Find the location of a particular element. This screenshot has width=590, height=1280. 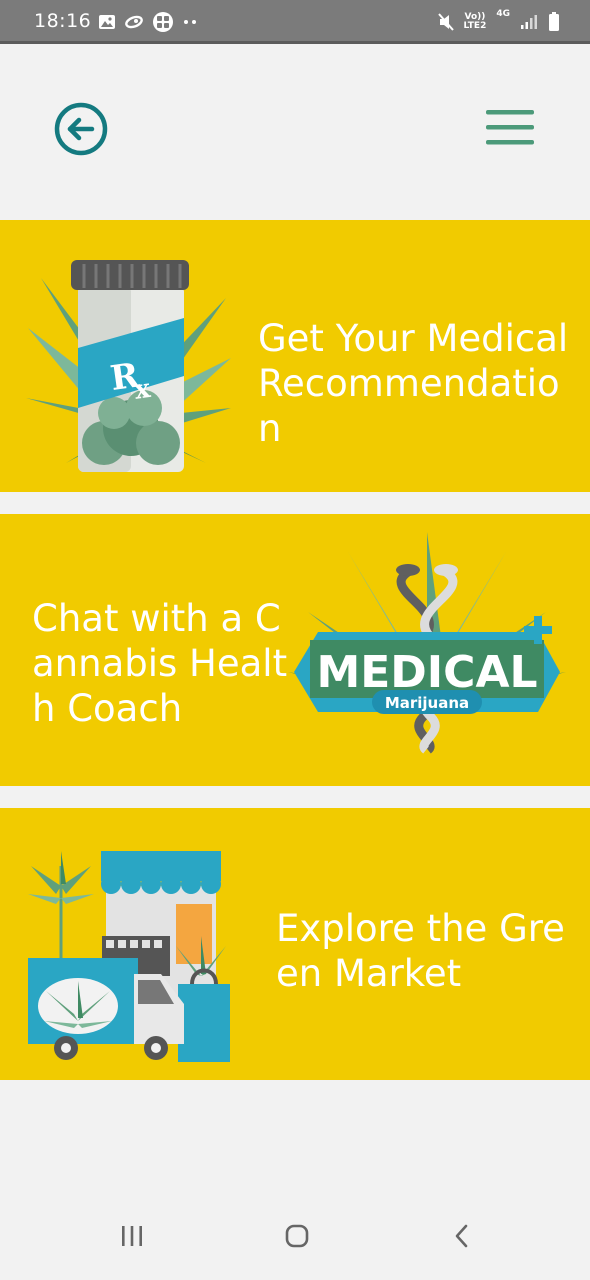

menu-button is located at coordinates (510, 128).